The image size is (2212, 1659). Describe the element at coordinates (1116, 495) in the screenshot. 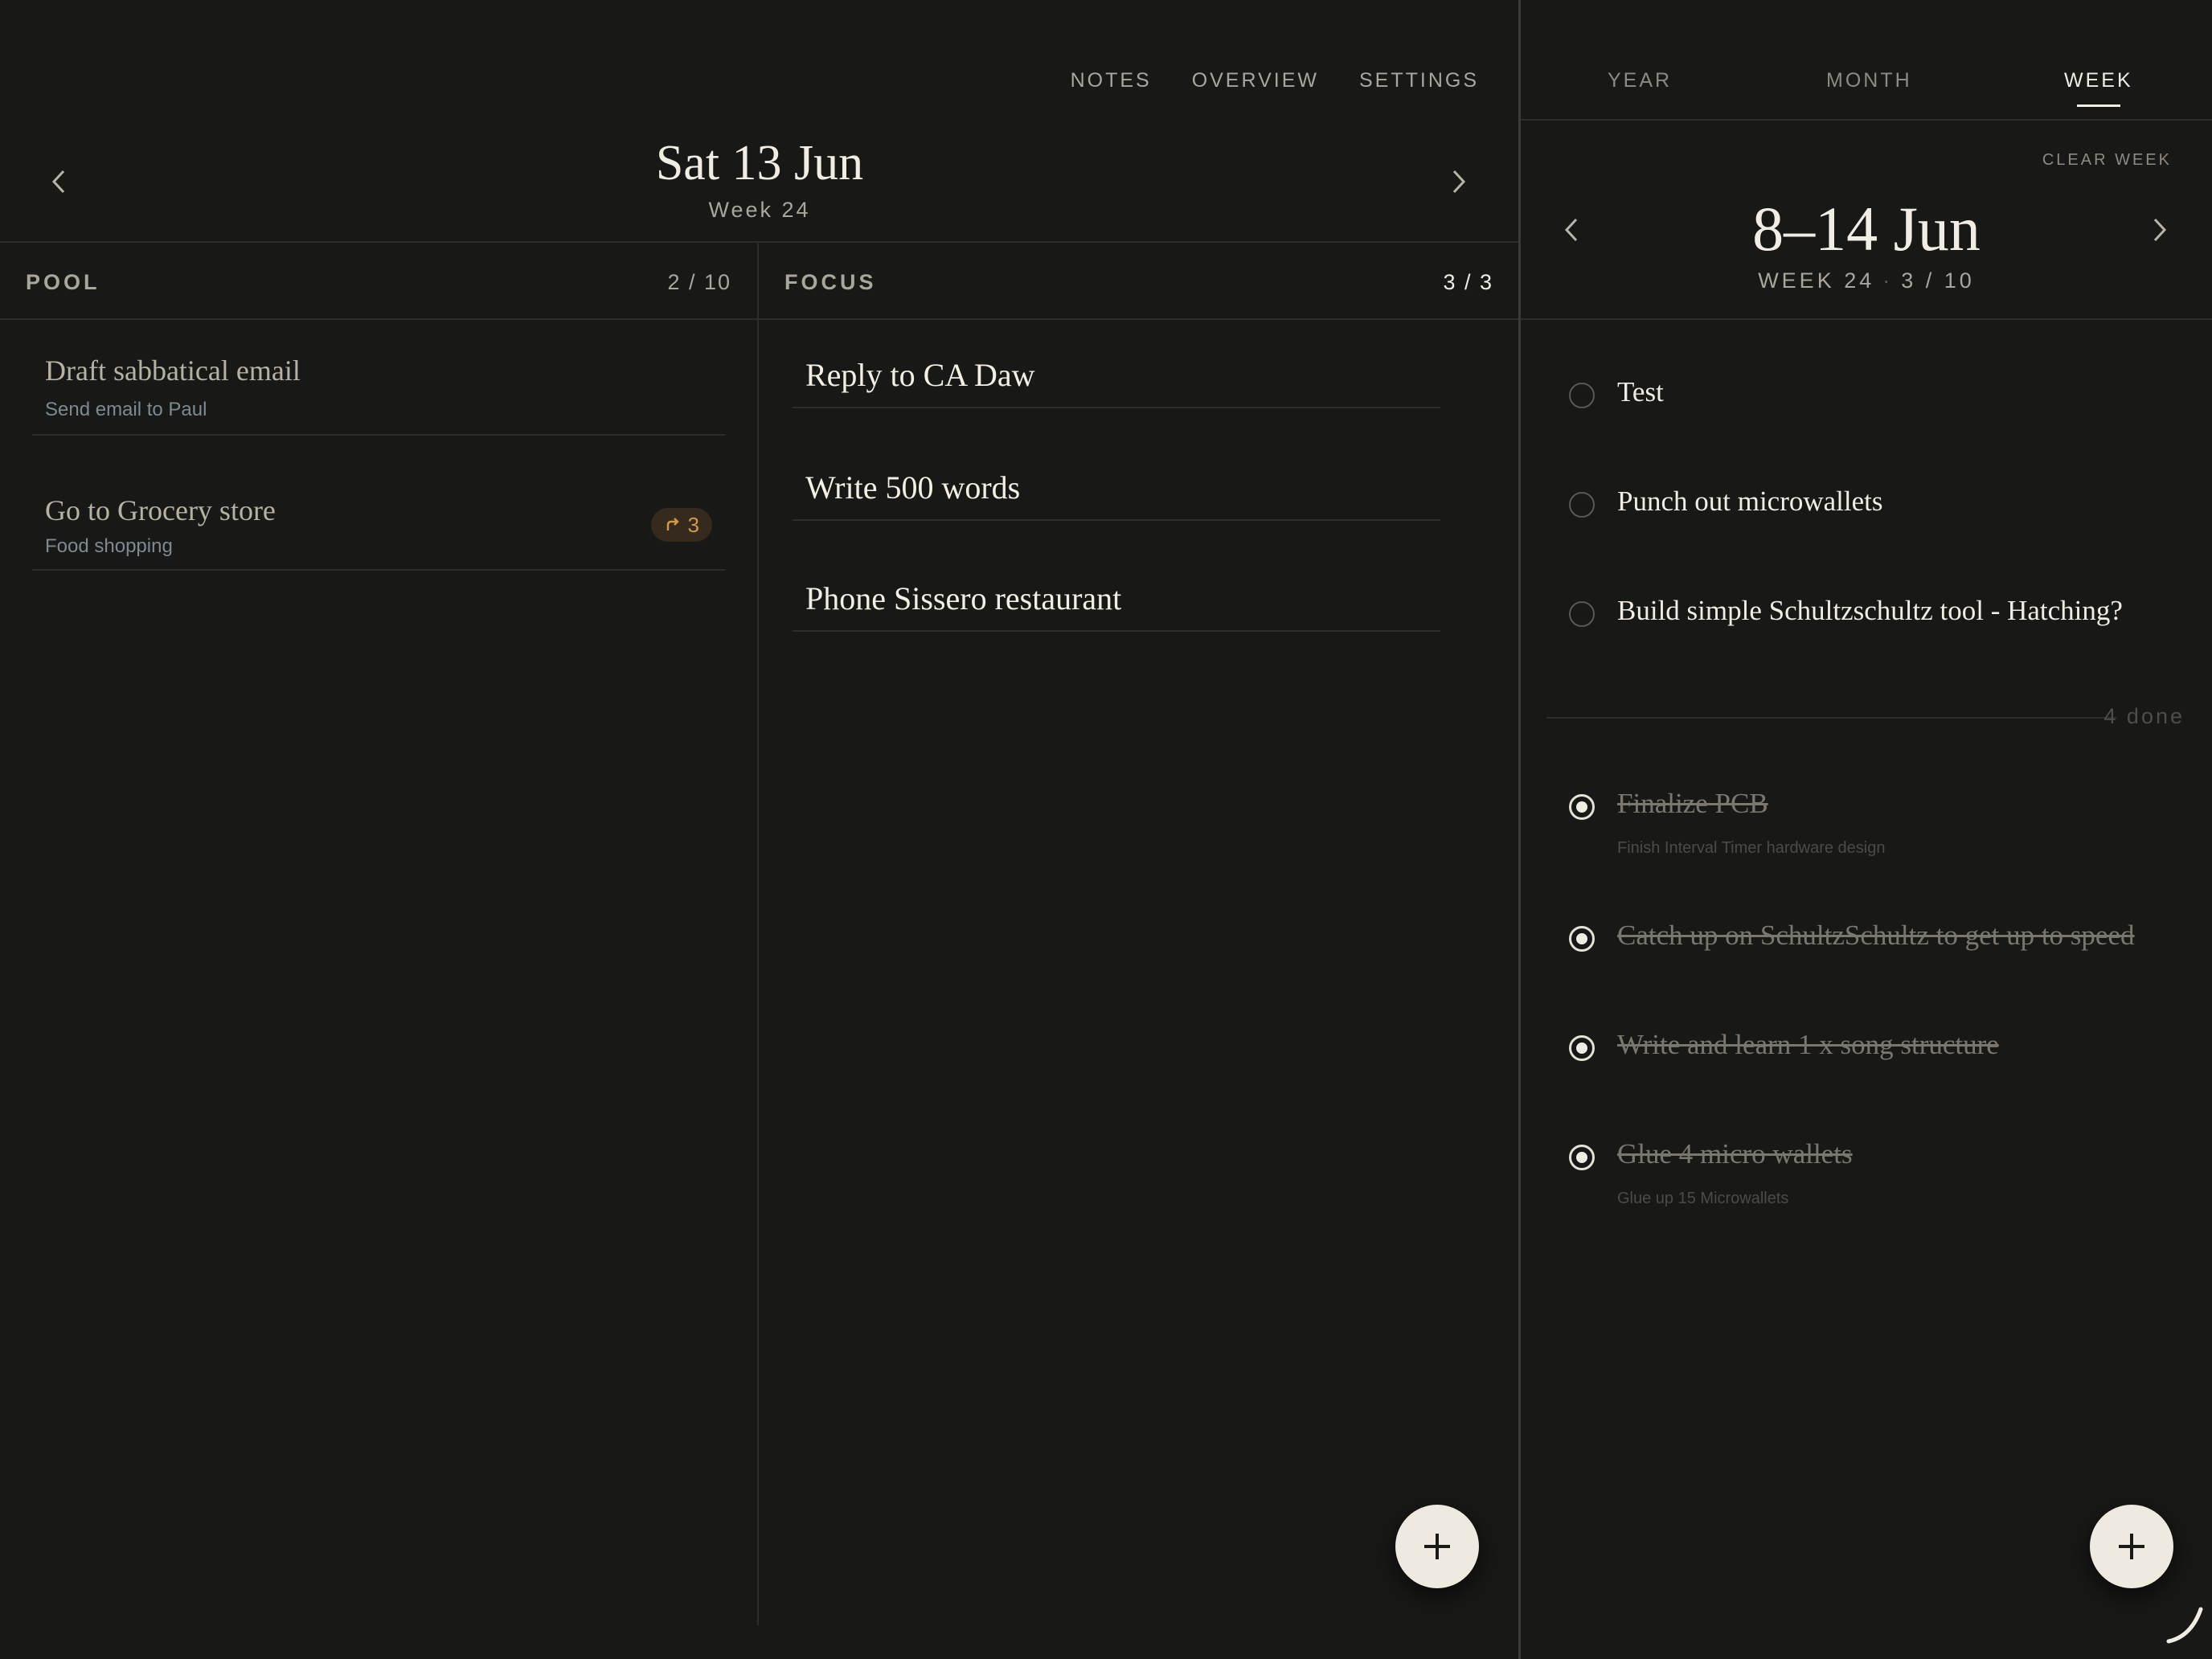

I see `focus-item: Write 500 words` at that location.